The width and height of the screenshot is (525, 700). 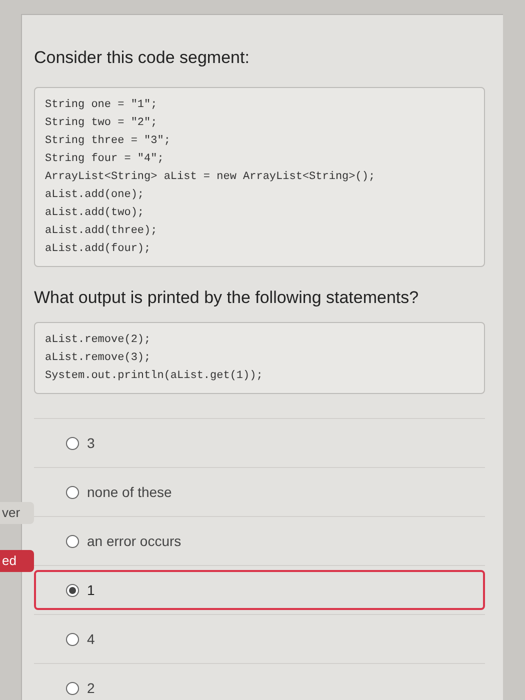 I want to click on code-line: System.out.println(aList.get(1));, so click(x=154, y=376).